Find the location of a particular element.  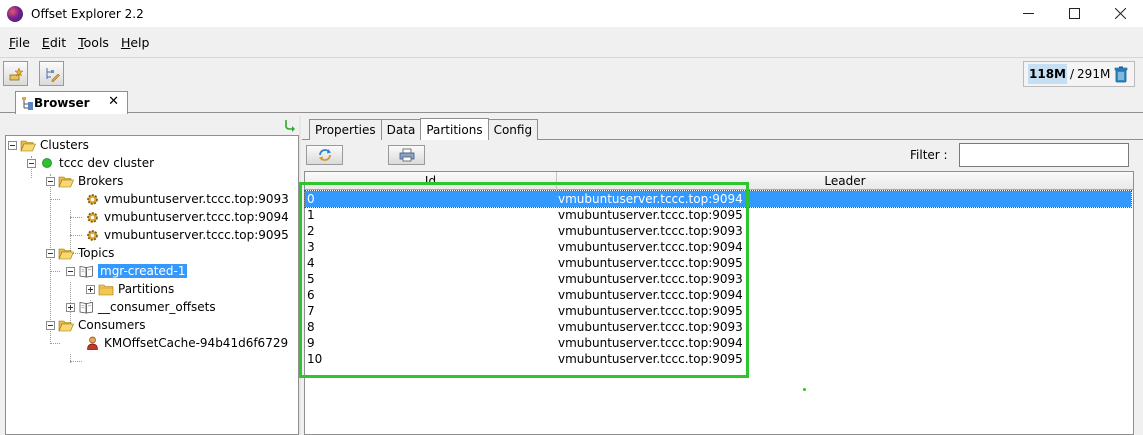

table-row: 0 vmubuntuserver.tccc.top:9094 is located at coordinates (718, 199).